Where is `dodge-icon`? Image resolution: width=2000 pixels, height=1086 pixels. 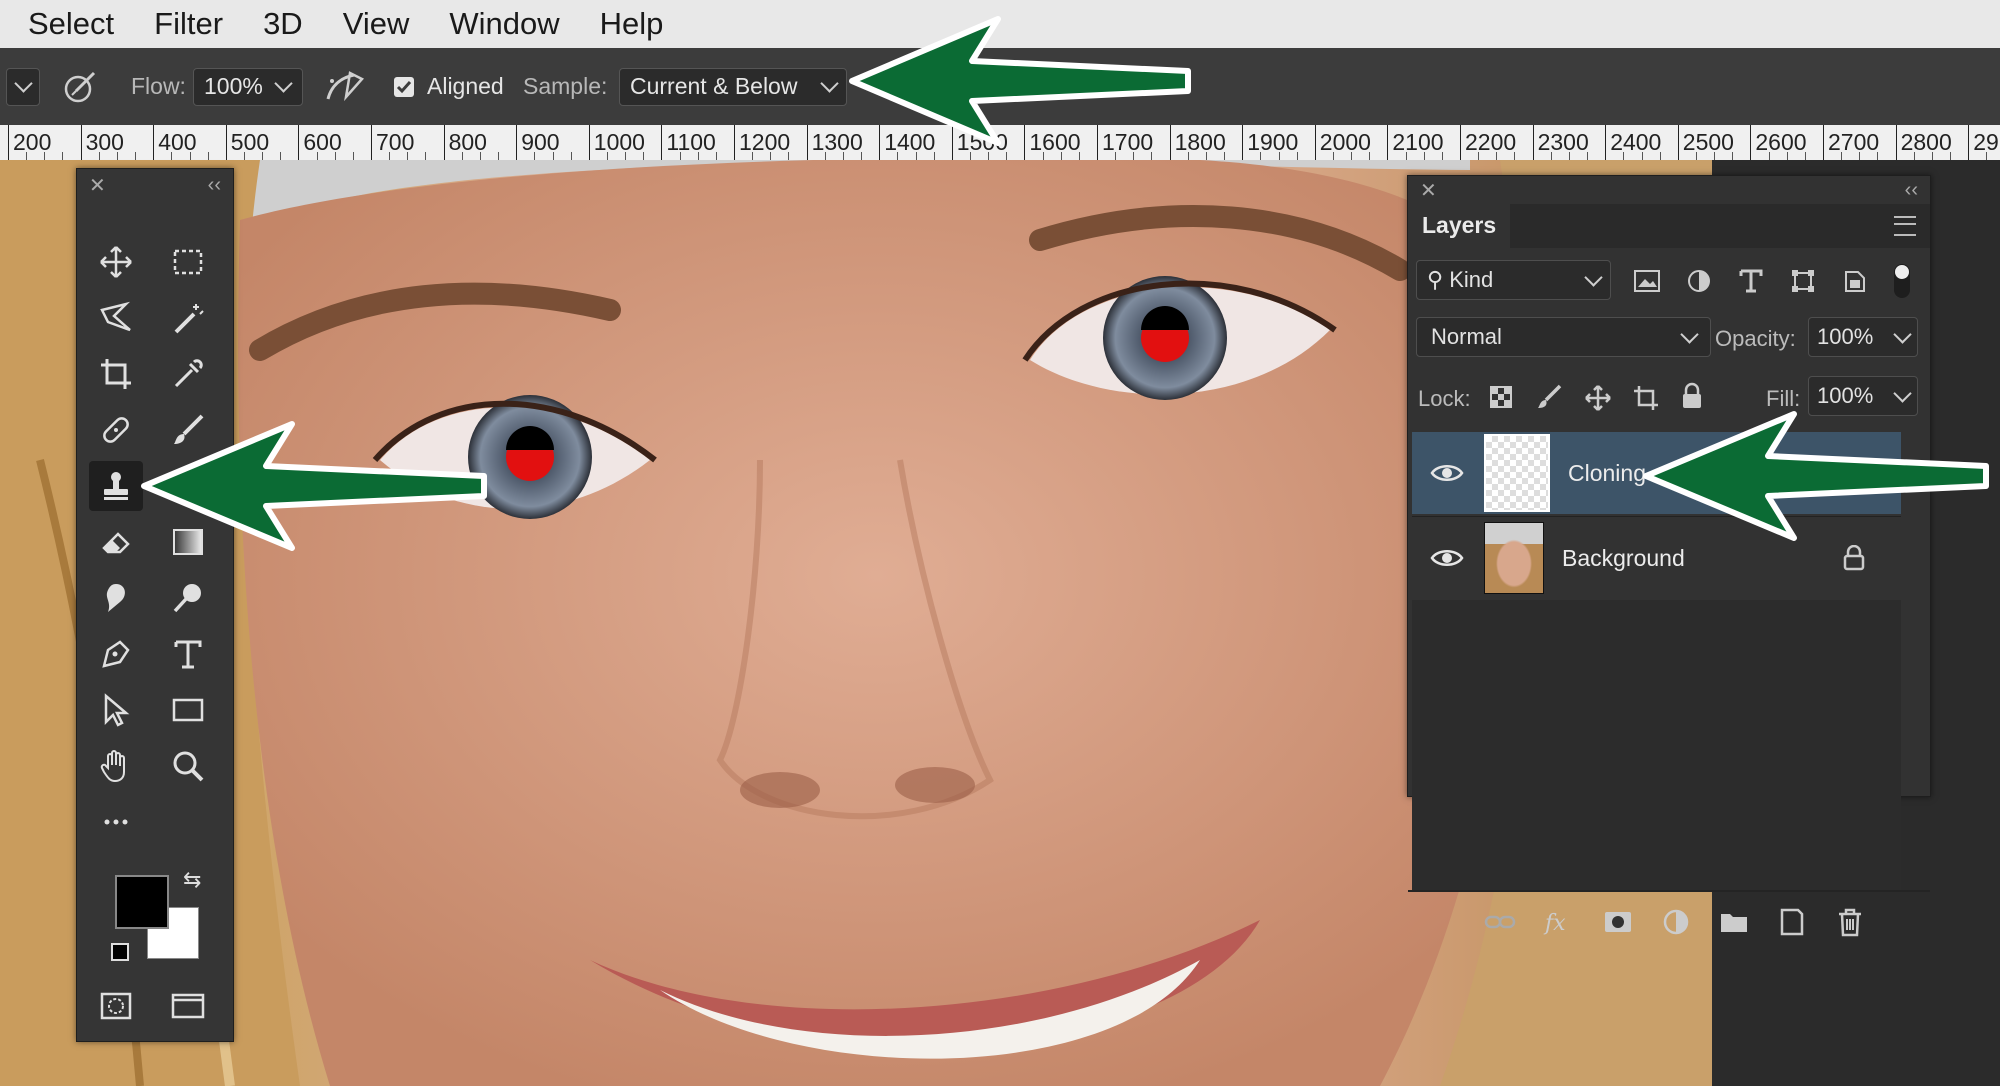
dodge-icon is located at coordinates (187, 598).